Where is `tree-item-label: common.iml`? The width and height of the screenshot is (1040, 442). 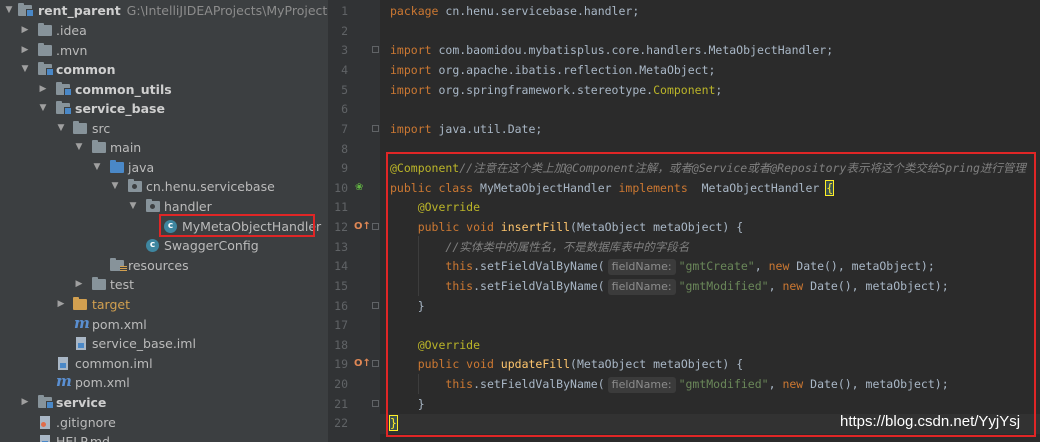 tree-item-label: common.iml is located at coordinates (114, 363).